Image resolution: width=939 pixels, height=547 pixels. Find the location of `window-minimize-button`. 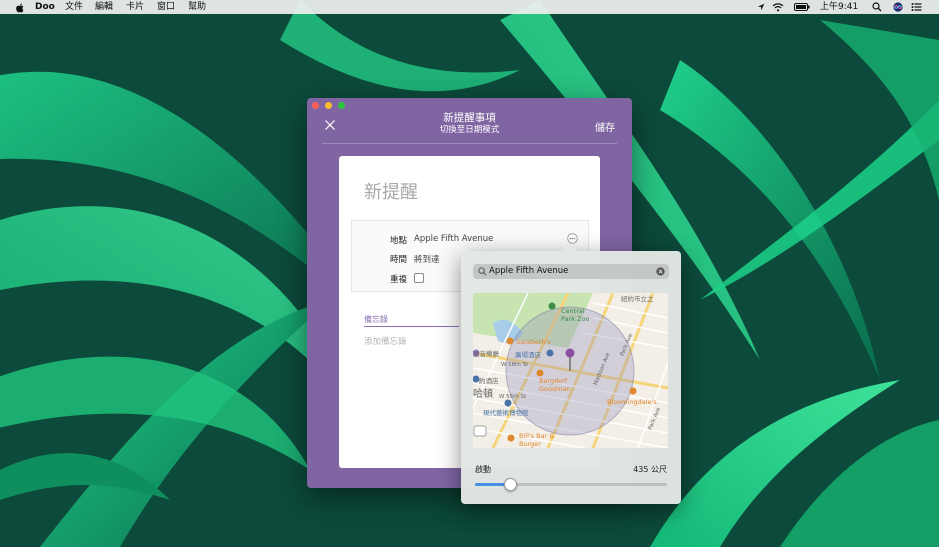

window-minimize-button is located at coordinates (328, 105).